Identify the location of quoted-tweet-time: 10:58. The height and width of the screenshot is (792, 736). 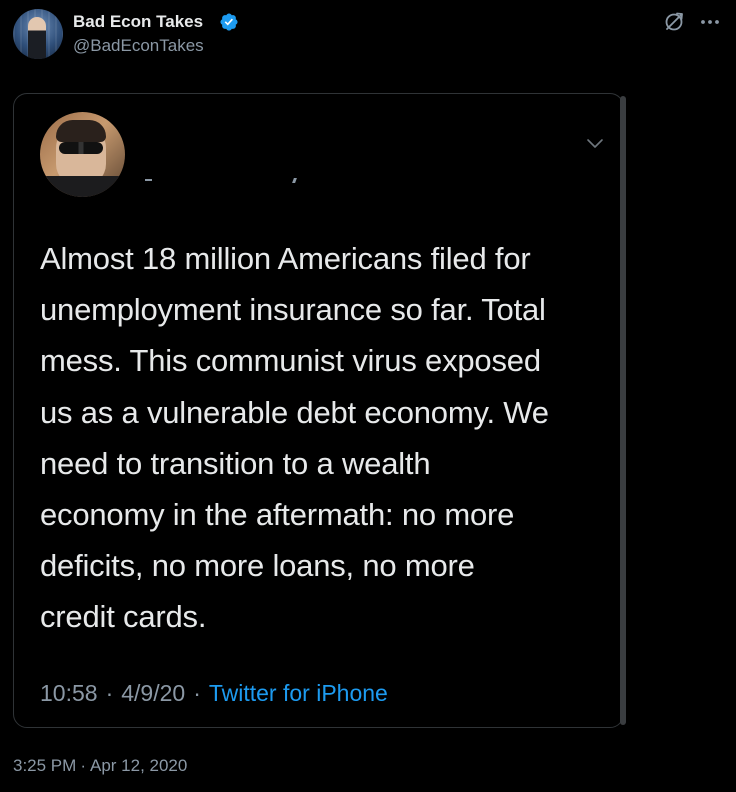
(69, 693).